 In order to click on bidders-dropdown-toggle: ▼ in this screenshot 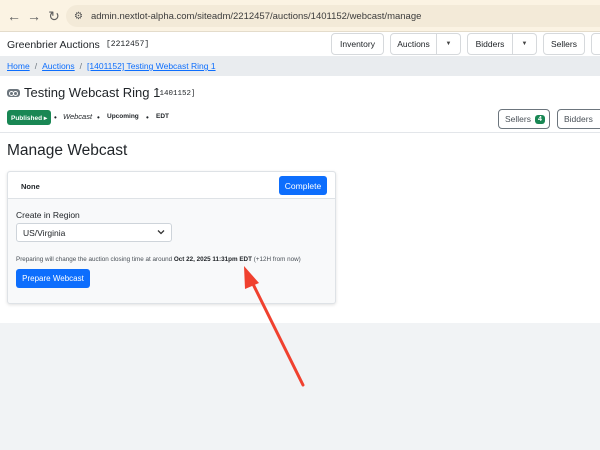, I will do `click(525, 44)`.